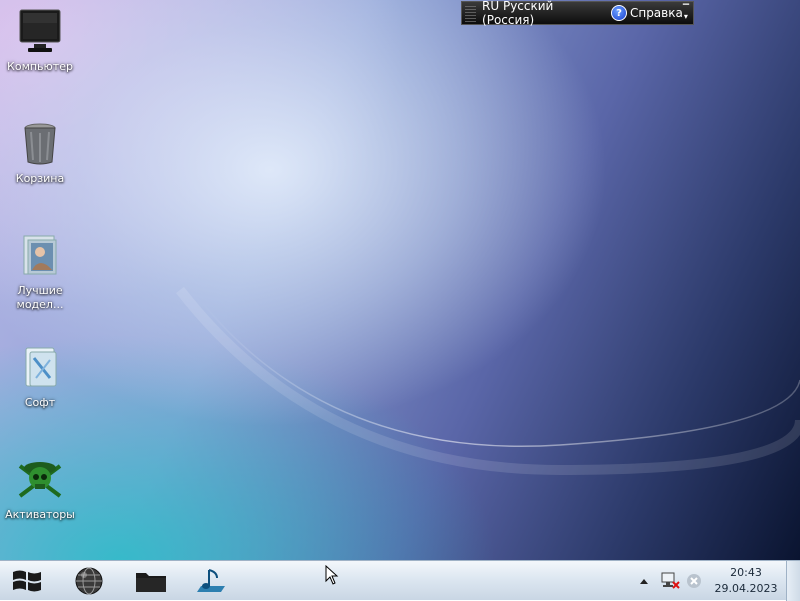 This screenshot has width=800, height=601. I want to click on desktop-icon-computer: Компьютер, so click(40, 41).